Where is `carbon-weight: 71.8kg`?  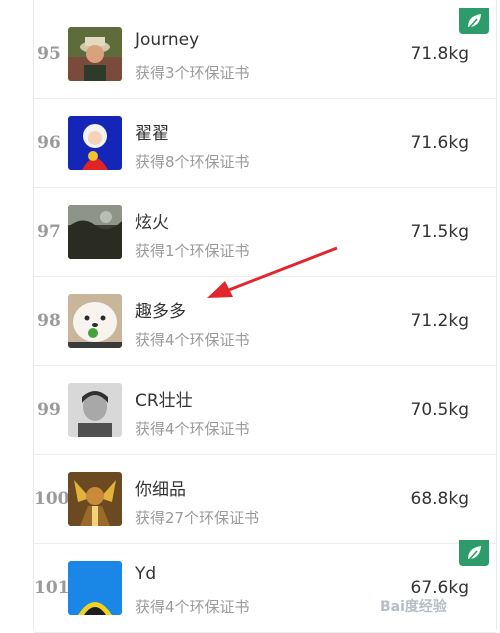 carbon-weight: 71.8kg is located at coordinates (440, 54).